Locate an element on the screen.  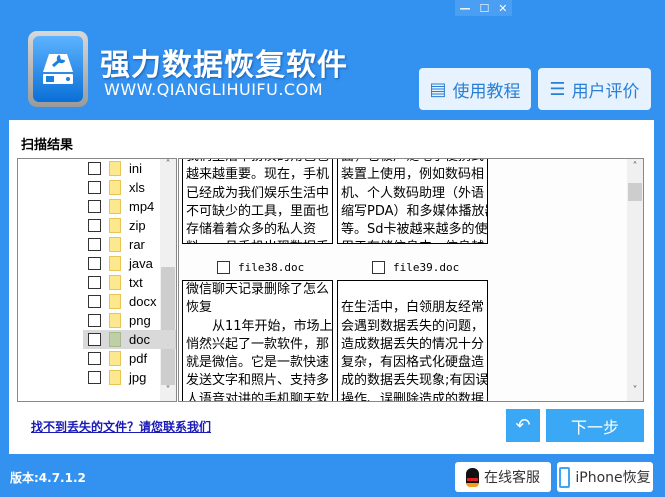
preview-text-line: 悄然兴起了一款软件，那 is located at coordinates (258, 344).